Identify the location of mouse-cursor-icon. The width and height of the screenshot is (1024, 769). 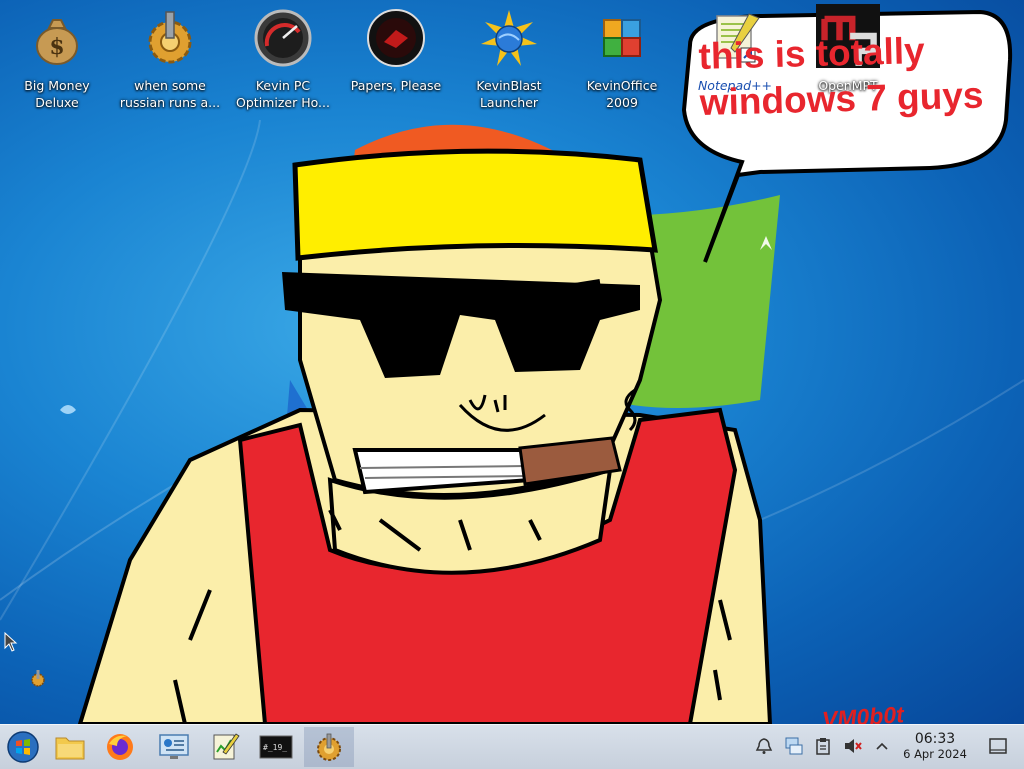
(11, 642).